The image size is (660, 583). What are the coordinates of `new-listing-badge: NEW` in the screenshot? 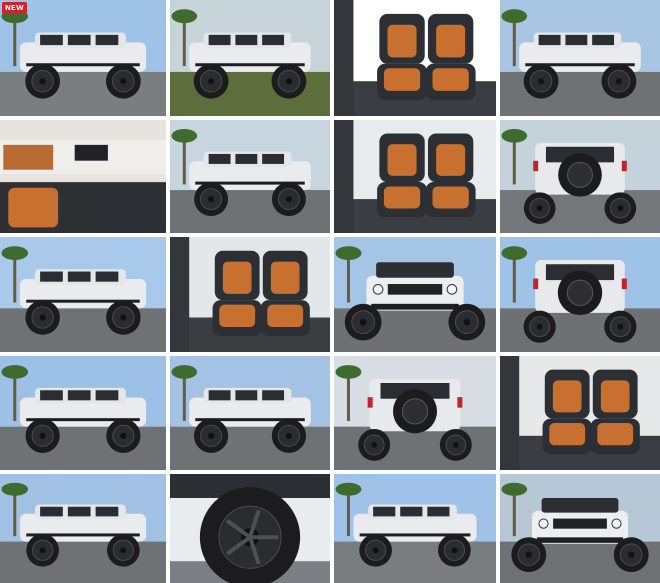 It's located at (14, 8).